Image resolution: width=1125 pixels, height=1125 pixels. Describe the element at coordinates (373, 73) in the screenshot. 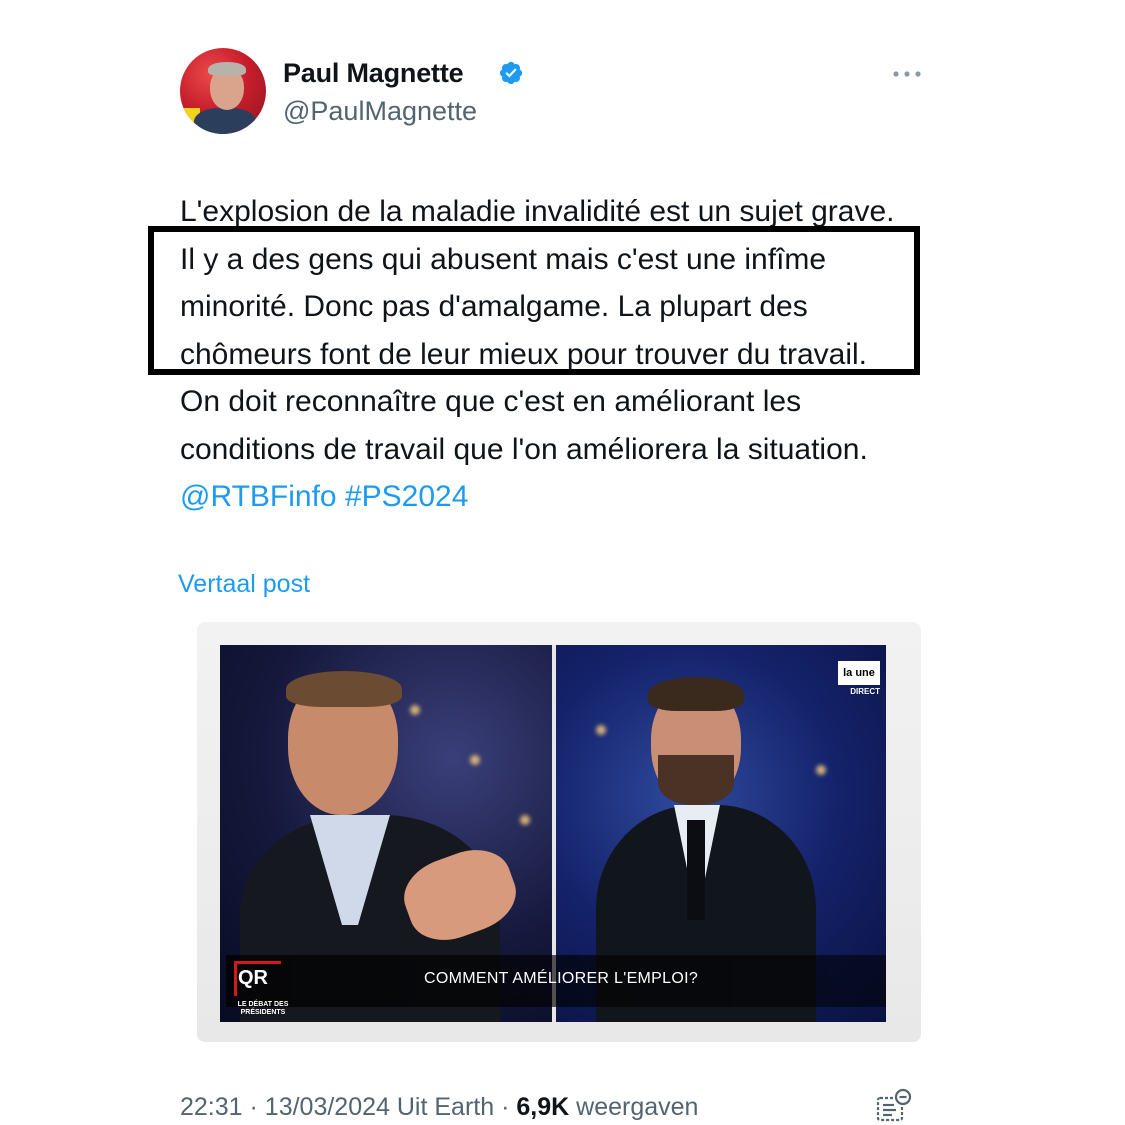

I see `author-name: Paul Magnette` at that location.